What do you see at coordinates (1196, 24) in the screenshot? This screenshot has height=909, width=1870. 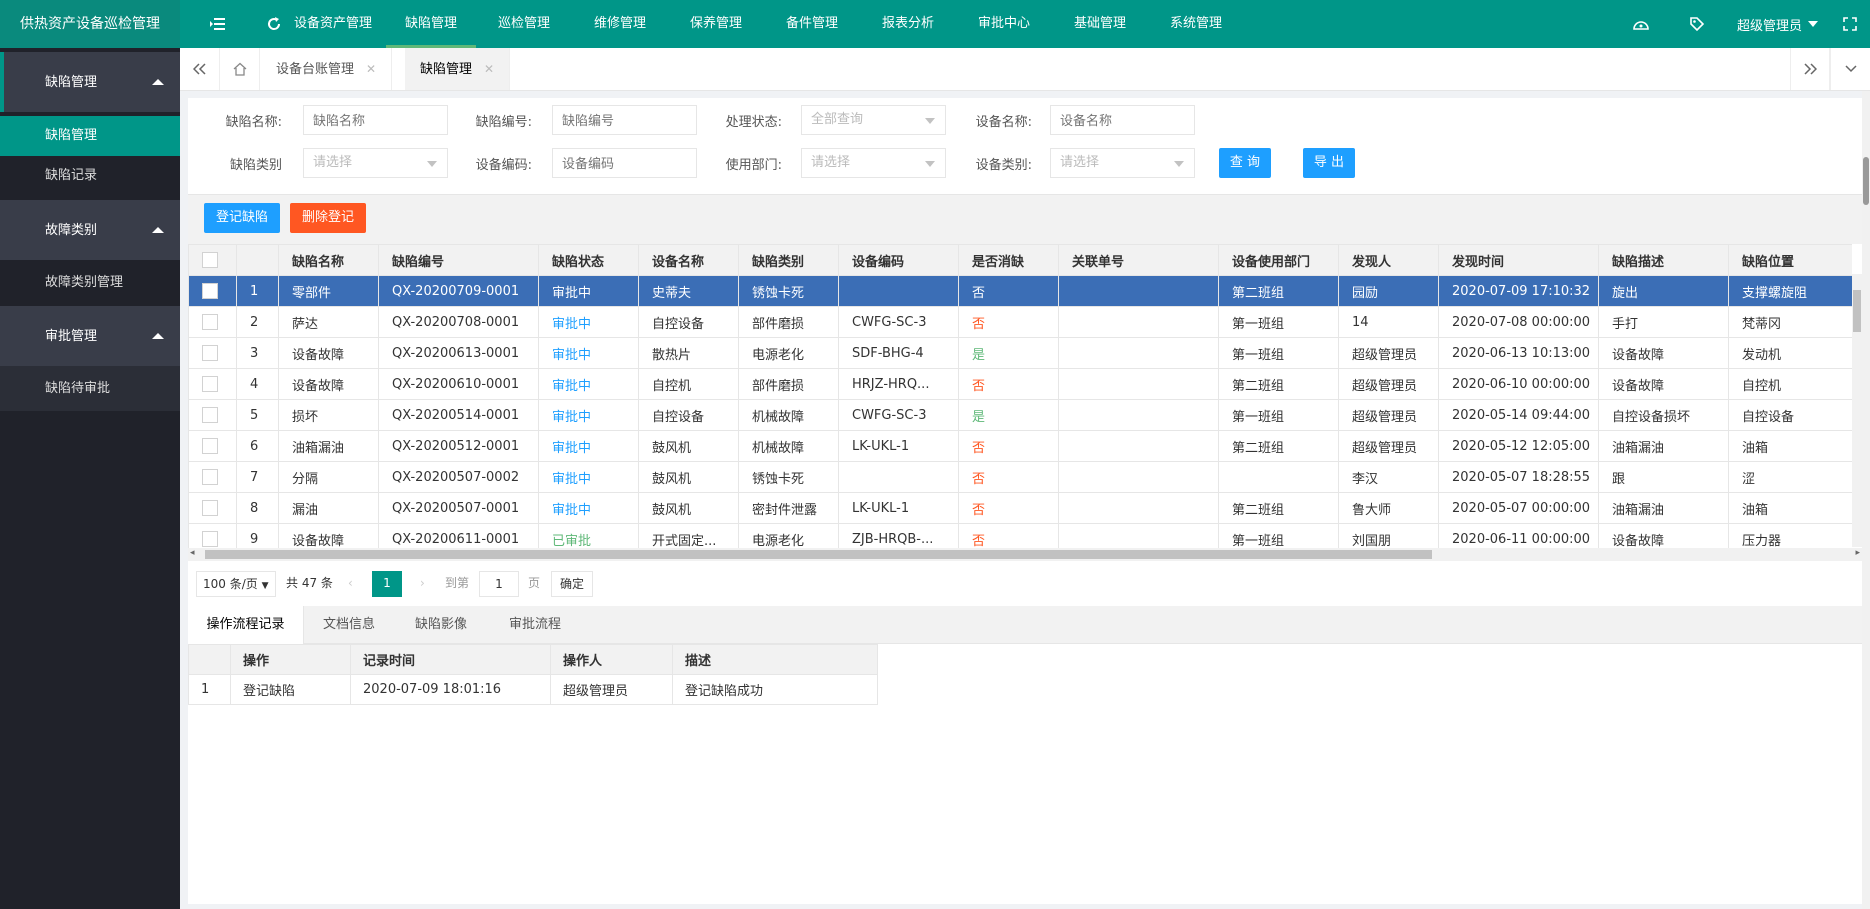 I see `top-menu-item: 系统管理` at bounding box center [1196, 24].